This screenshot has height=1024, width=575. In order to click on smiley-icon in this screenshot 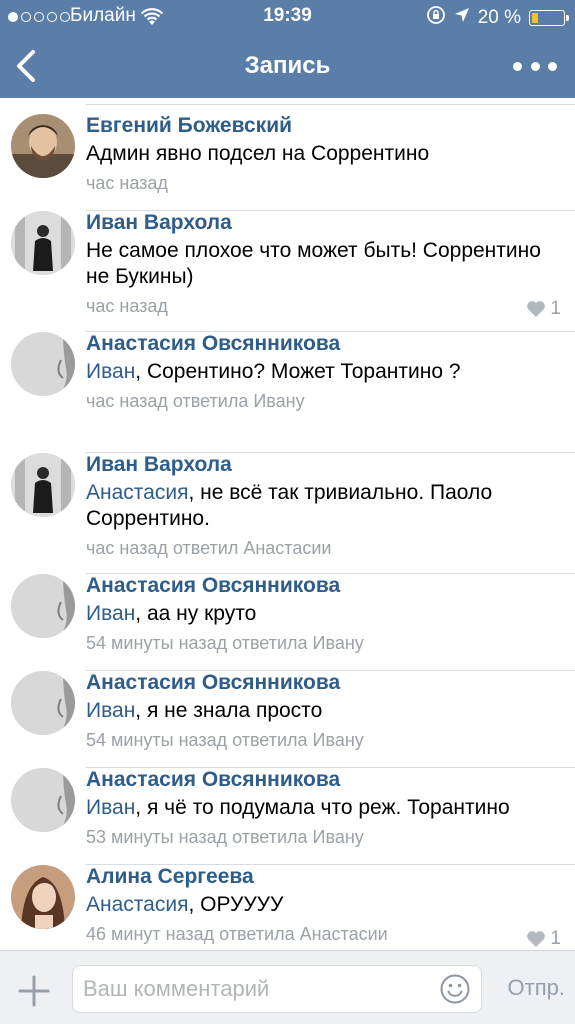, I will do `click(455, 989)`.